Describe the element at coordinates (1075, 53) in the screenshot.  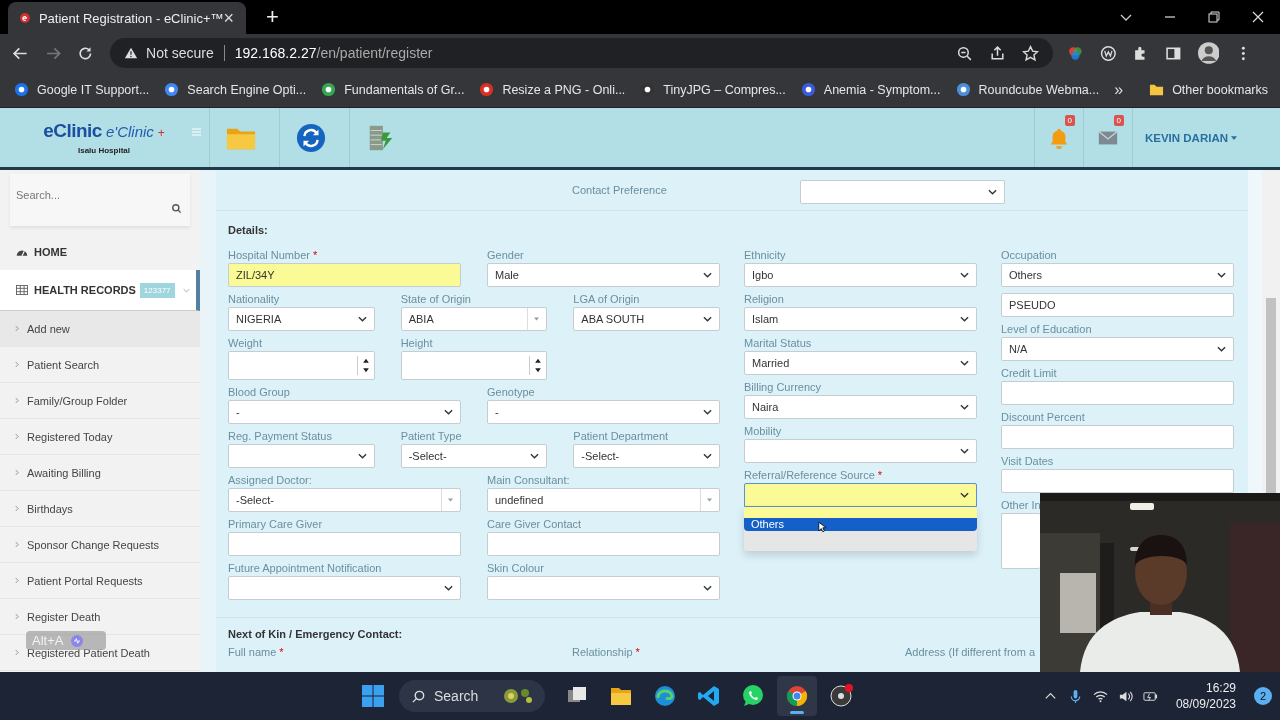
I see `color-extension-icon` at that location.